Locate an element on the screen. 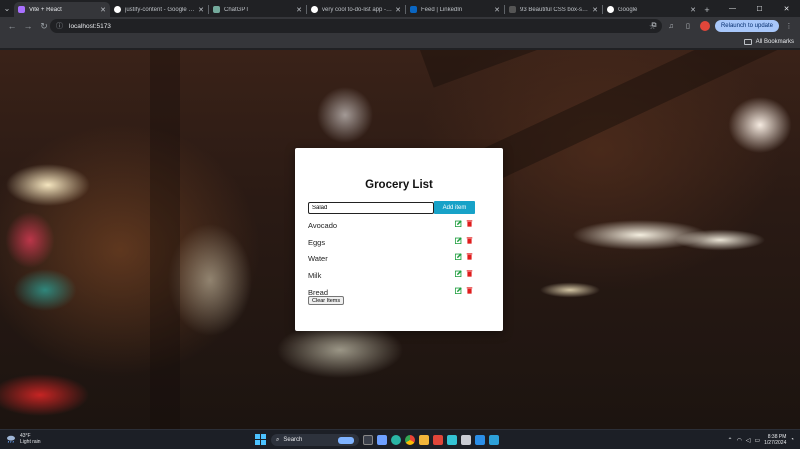 Image resolution: width=800 pixels, height=449 pixels. page-title: Grocery List is located at coordinates (399, 185).